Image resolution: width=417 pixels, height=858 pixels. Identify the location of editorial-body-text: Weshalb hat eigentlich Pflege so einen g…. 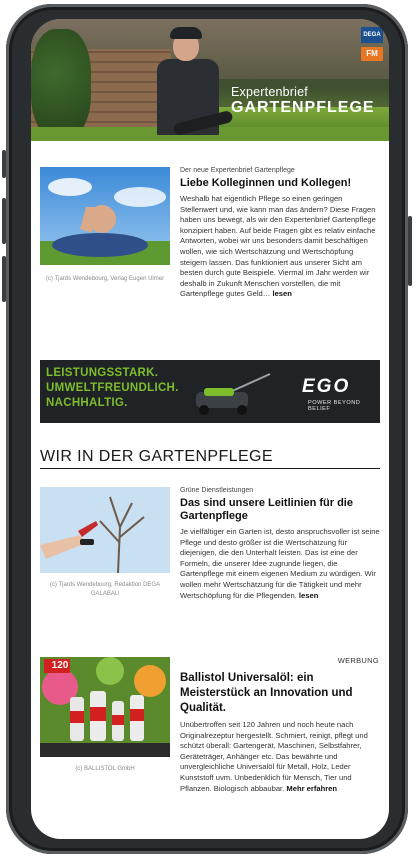
(278, 246).